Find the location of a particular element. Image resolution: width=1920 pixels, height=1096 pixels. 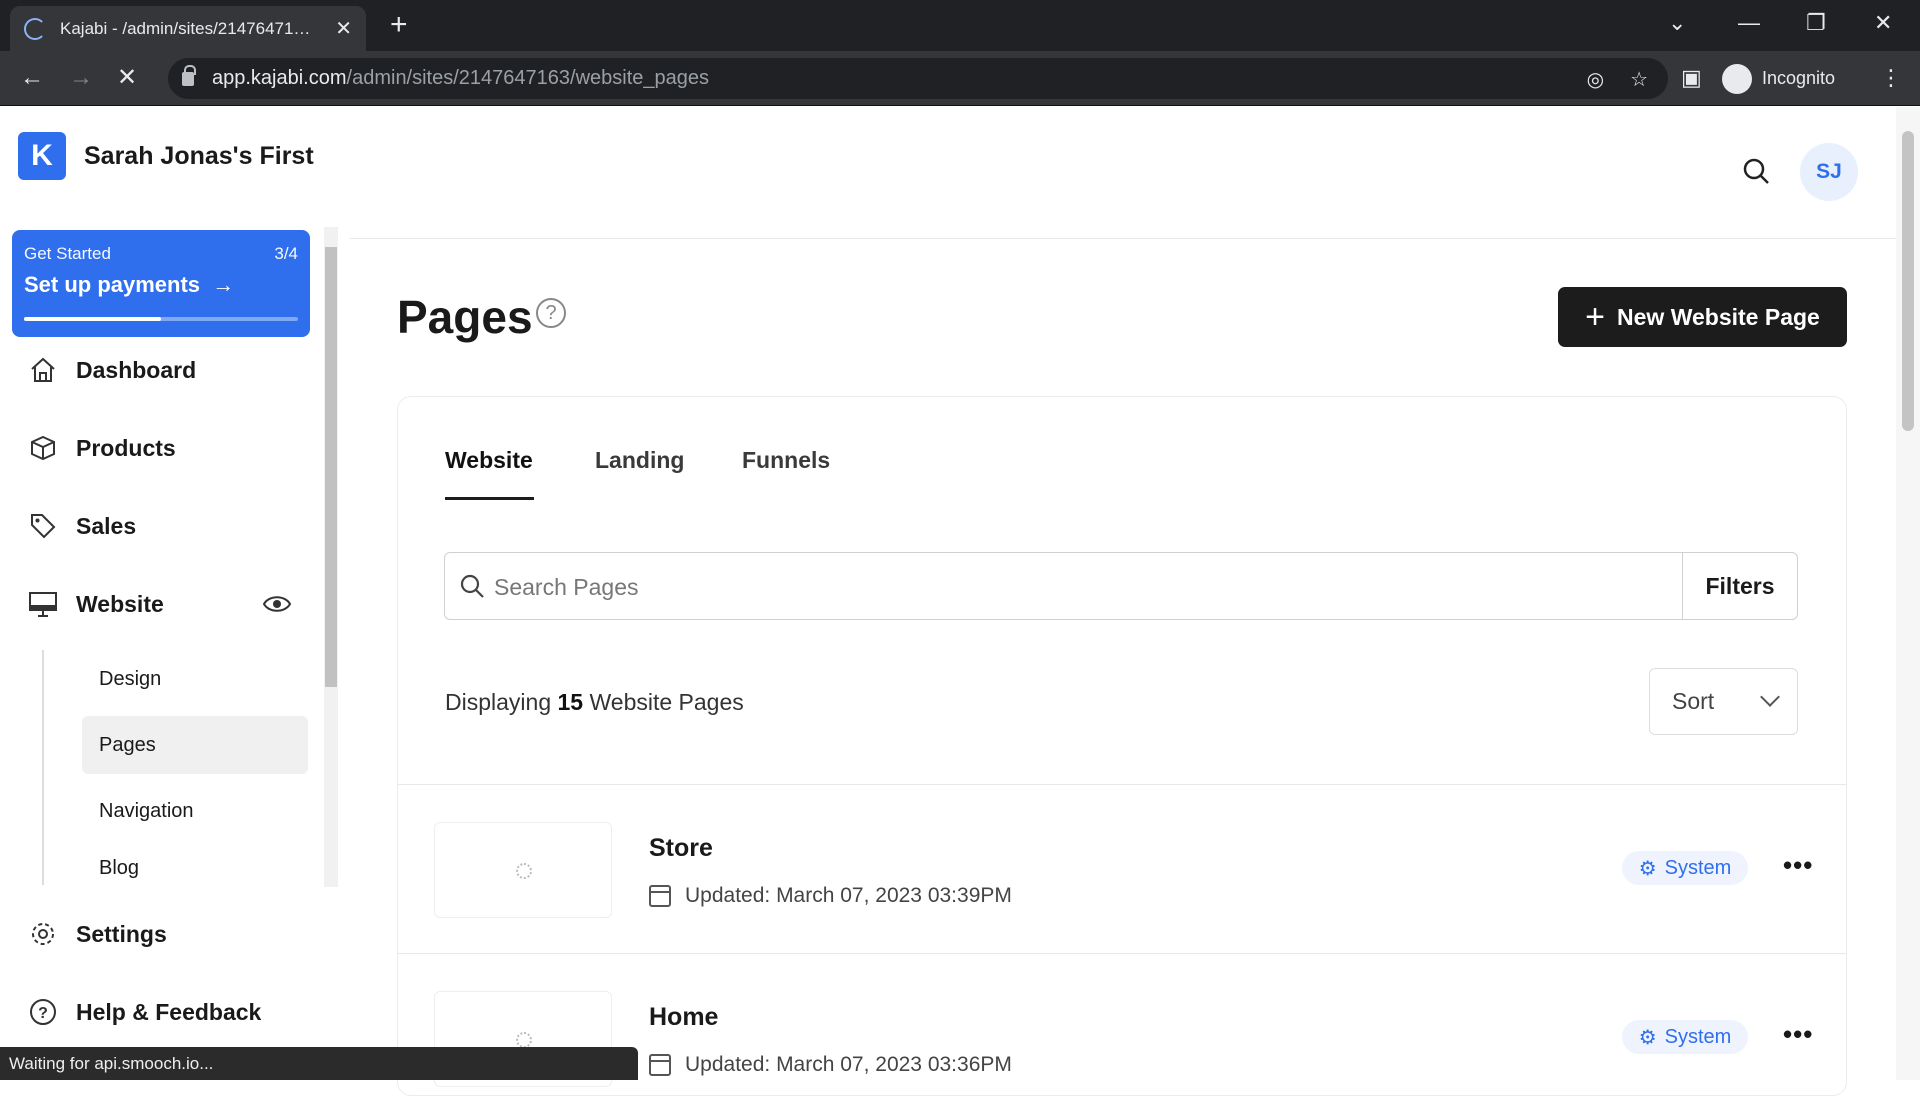

sub-nav-line is located at coordinates (43, 767).